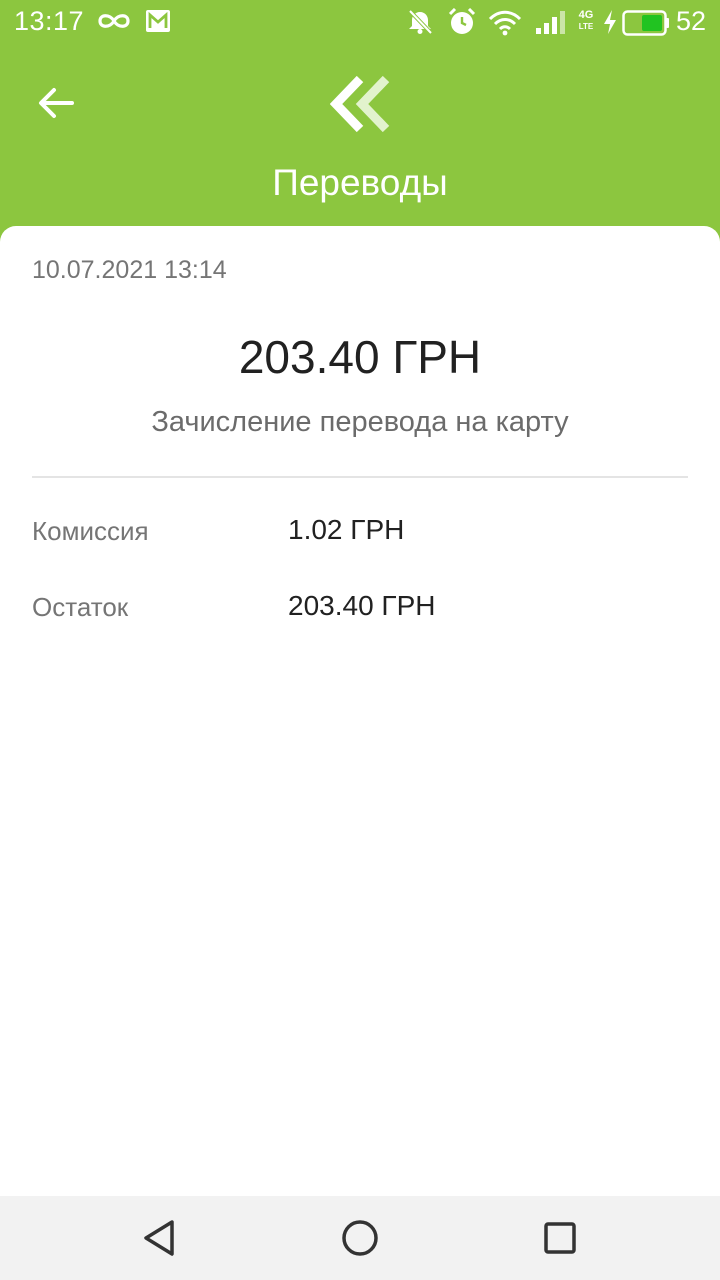 The width and height of the screenshot is (720, 1280). What do you see at coordinates (158, 21) in the screenshot?
I see `gmail-icon` at bounding box center [158, 21].